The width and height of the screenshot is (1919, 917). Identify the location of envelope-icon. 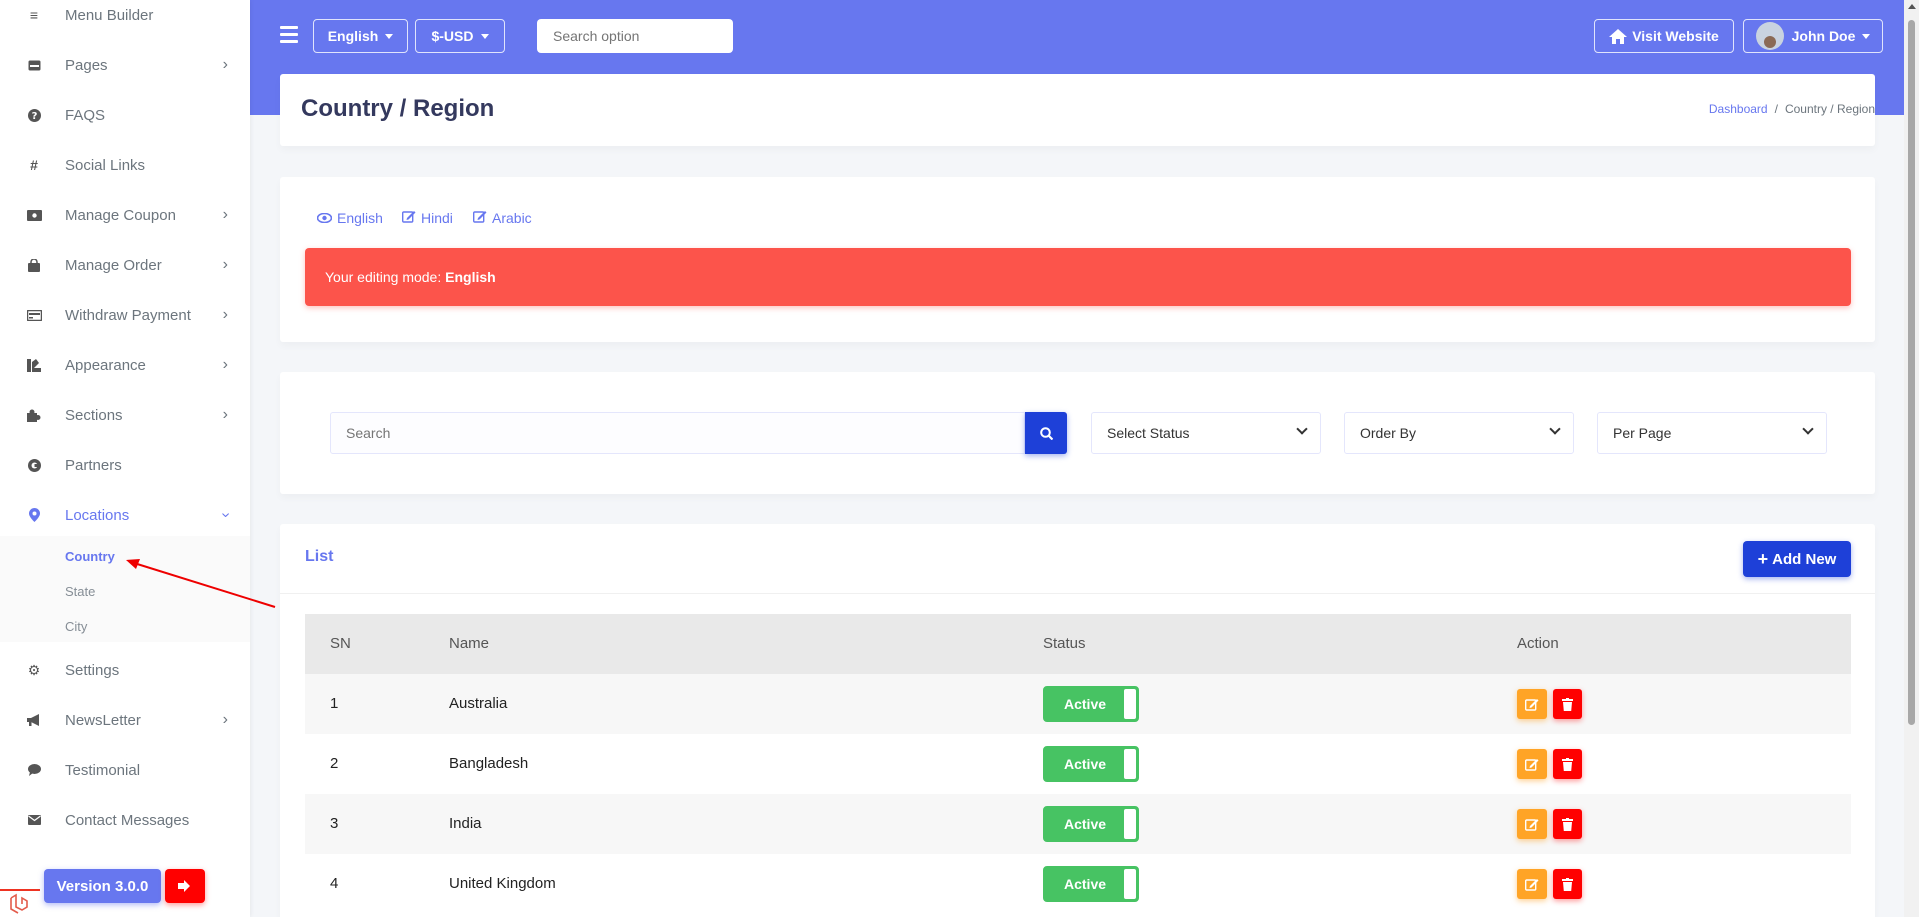
(34, 820).